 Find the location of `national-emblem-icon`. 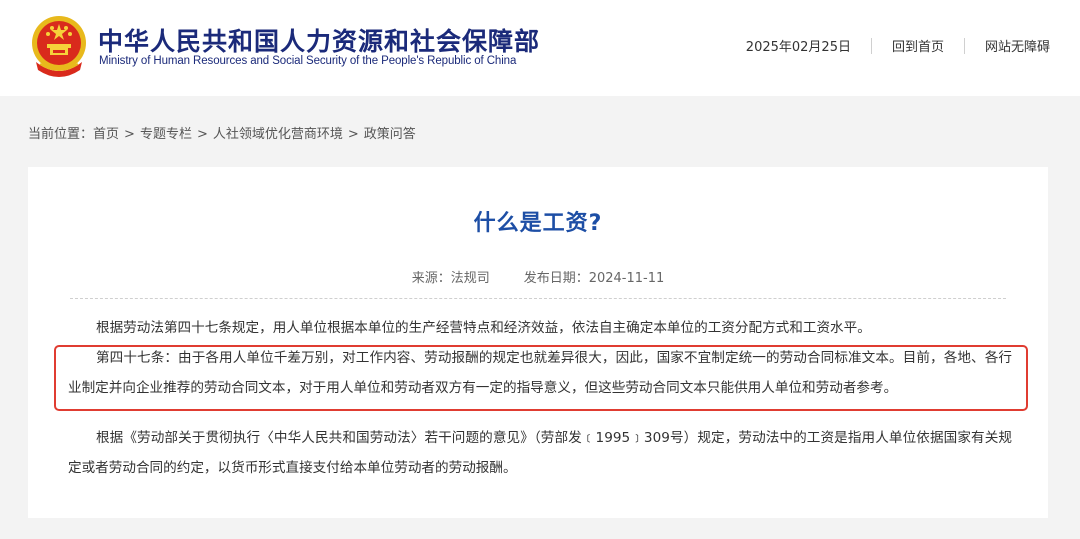

national-emblem-icon is located at coordinates (59, 46).